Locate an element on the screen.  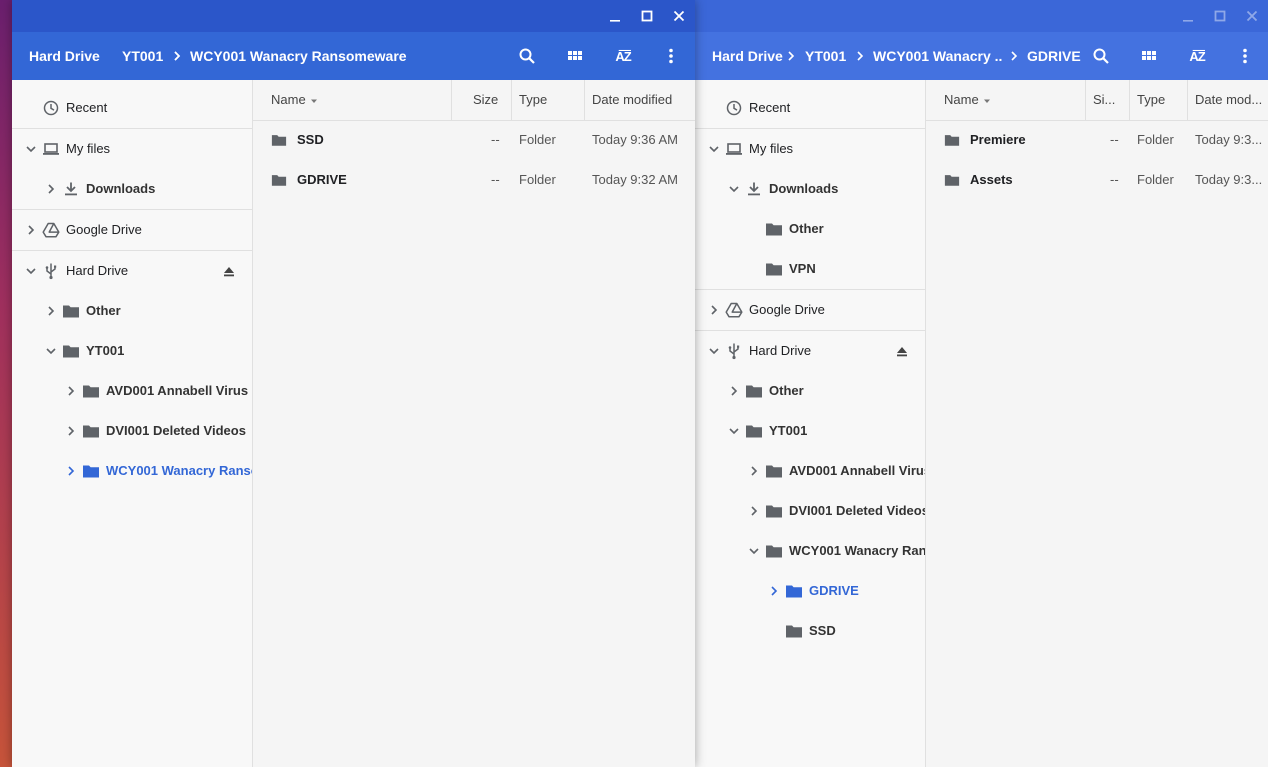
column-header-size: Size is located at coordinates (485, 100).